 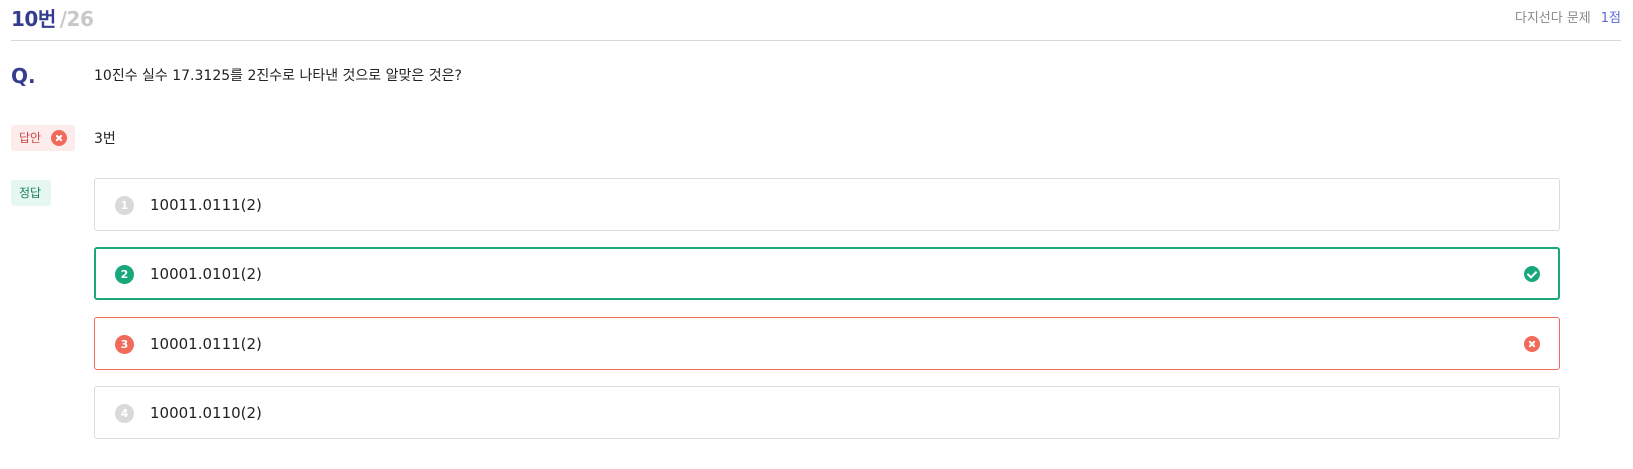 What do you see at coordinates (827, 343) in the screenshot?
I see `option-3: 3 10001.0111(2)` at bounding box center [827, 343].